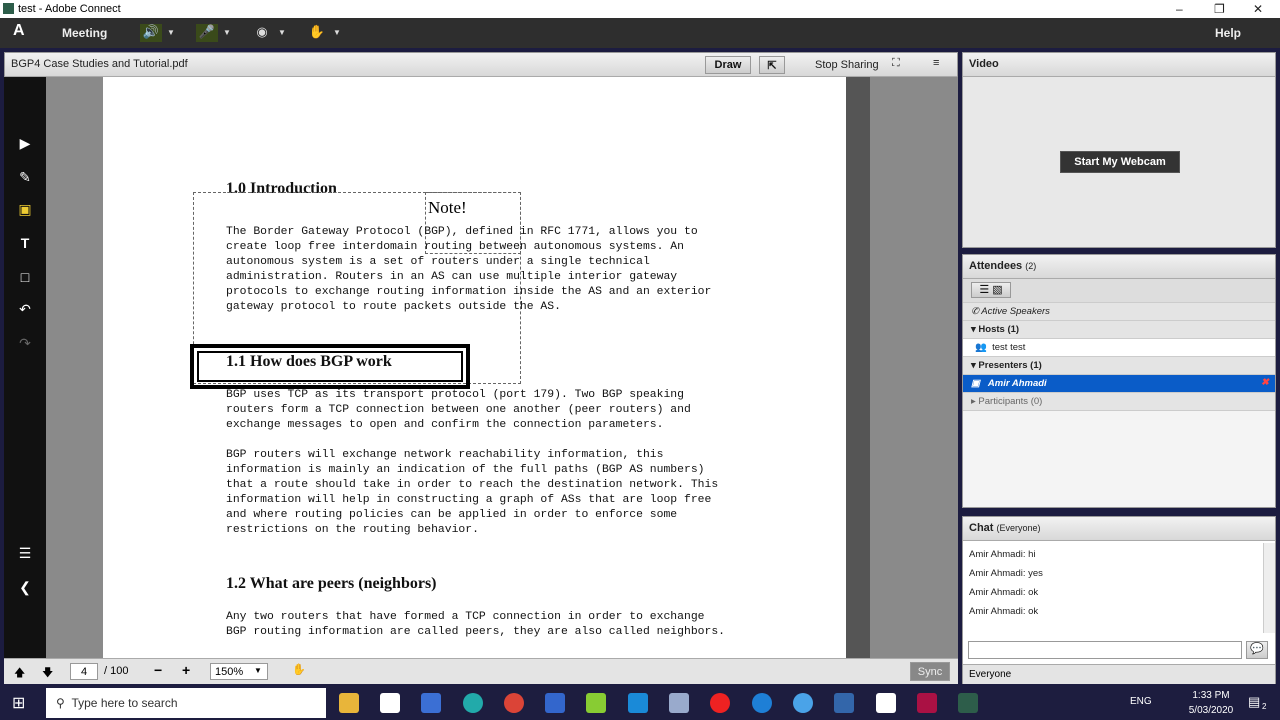 The image size is (1280, 720). What do you see at coordinates (1119, 65) in the screenshot?
I see `video-pod-header: Video` at bounding box center [1119, 65].